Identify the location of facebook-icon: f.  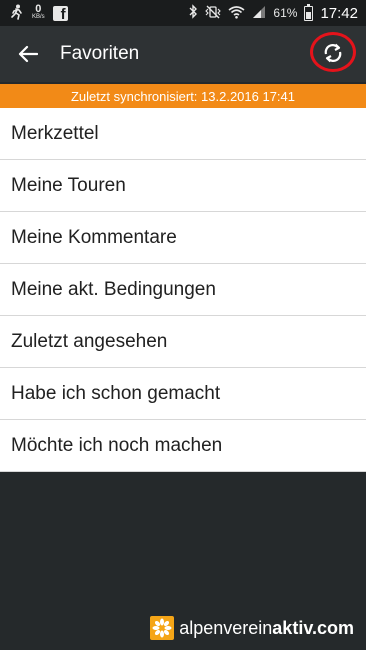
(60, 14).